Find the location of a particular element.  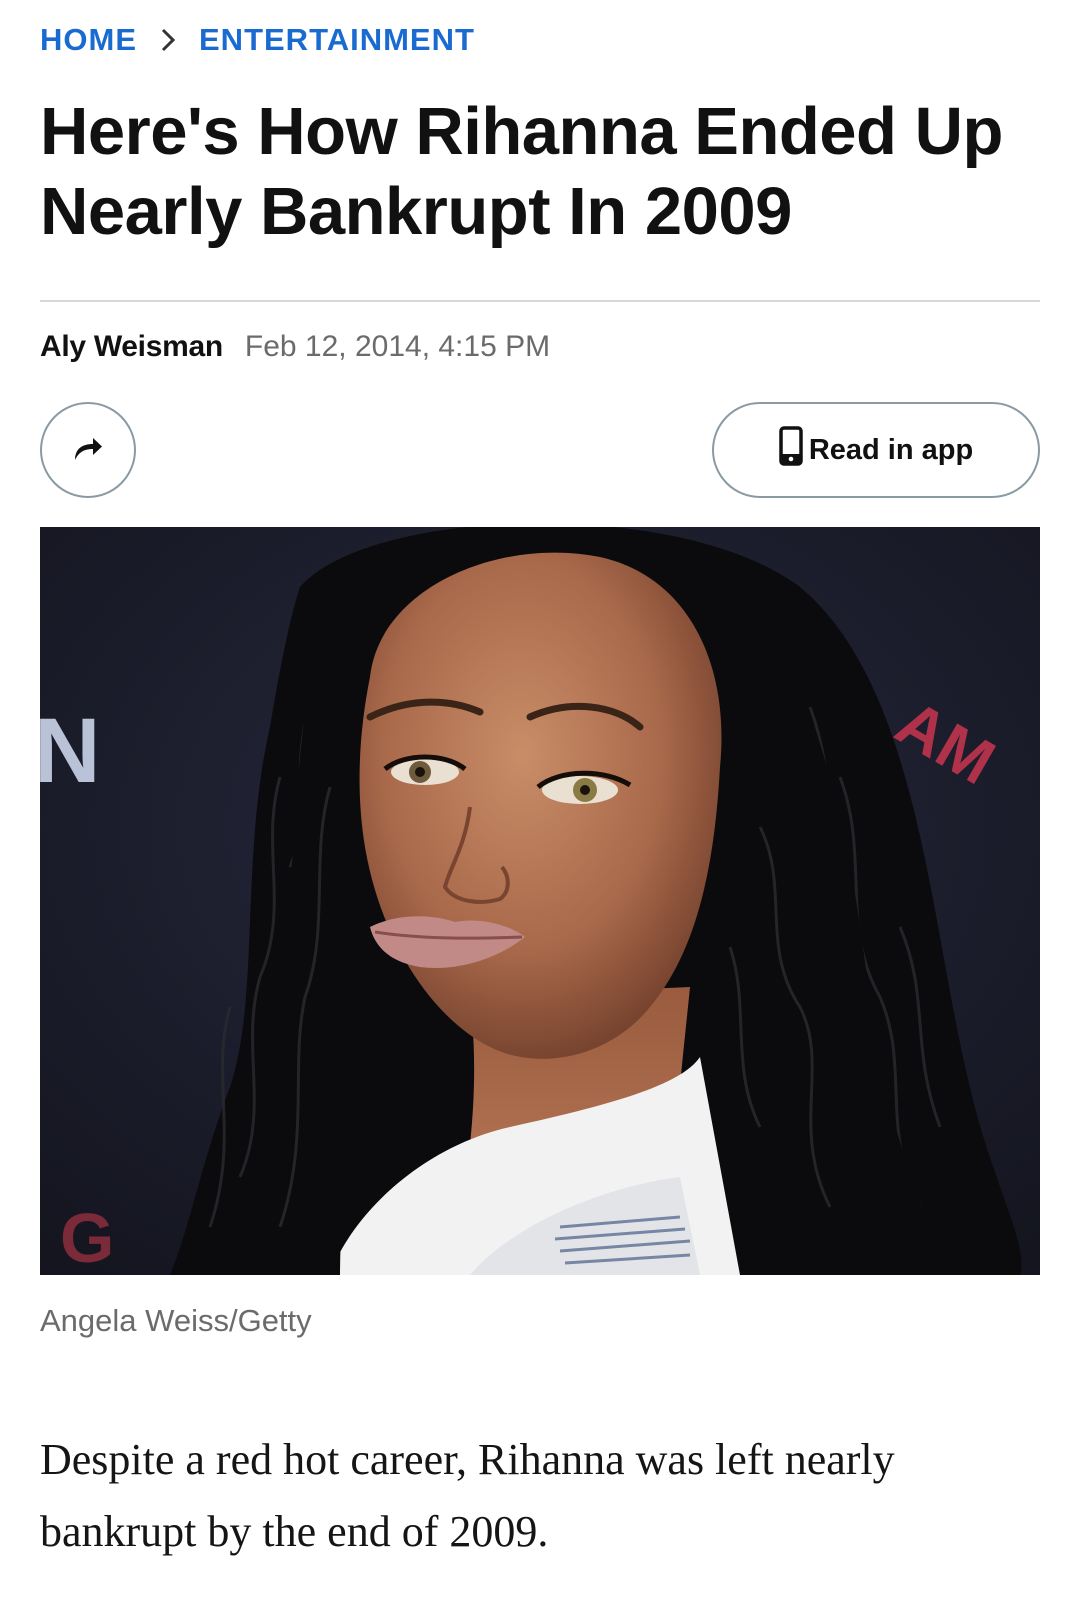

photo-credit: Angela Weiss/Getty is located at coordinates (176, 1320).